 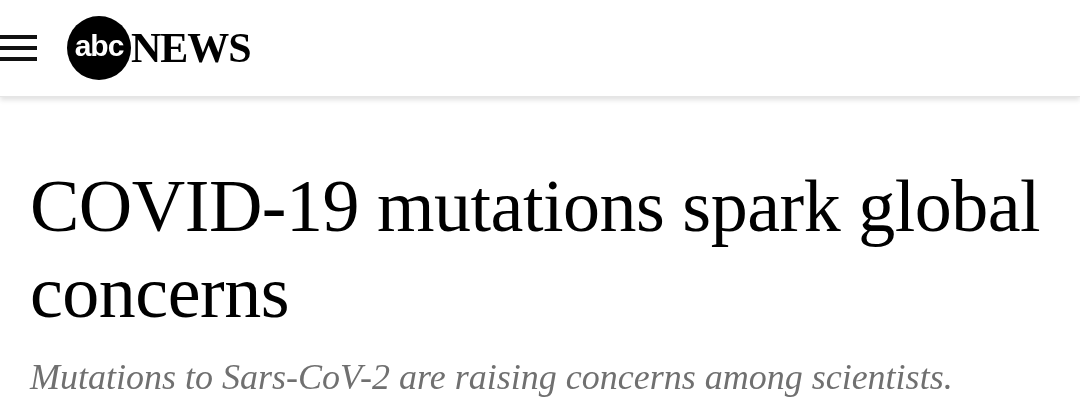 What do you see at coordinates (191, 48) in the screenshot?
I see `logo-wordmark: NEWS` at bounding box center [191, 48].